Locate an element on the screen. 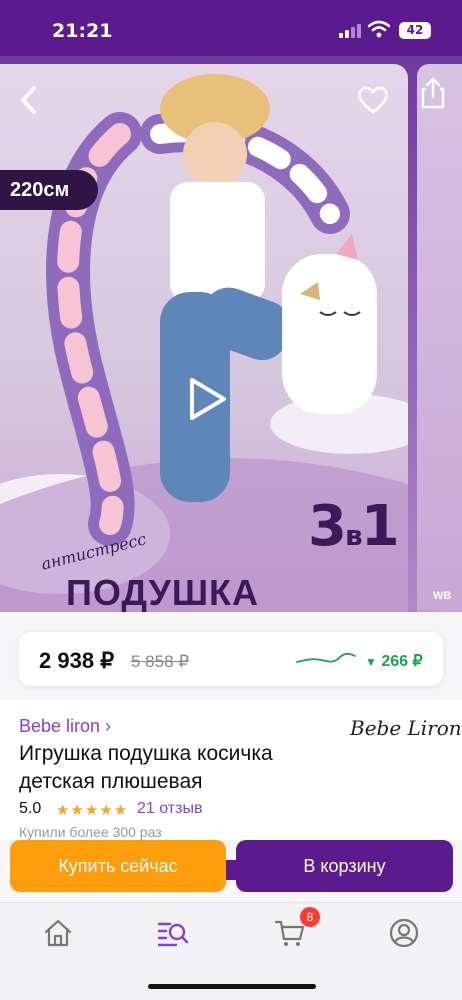  share-button is located at coordinates (433, 93).